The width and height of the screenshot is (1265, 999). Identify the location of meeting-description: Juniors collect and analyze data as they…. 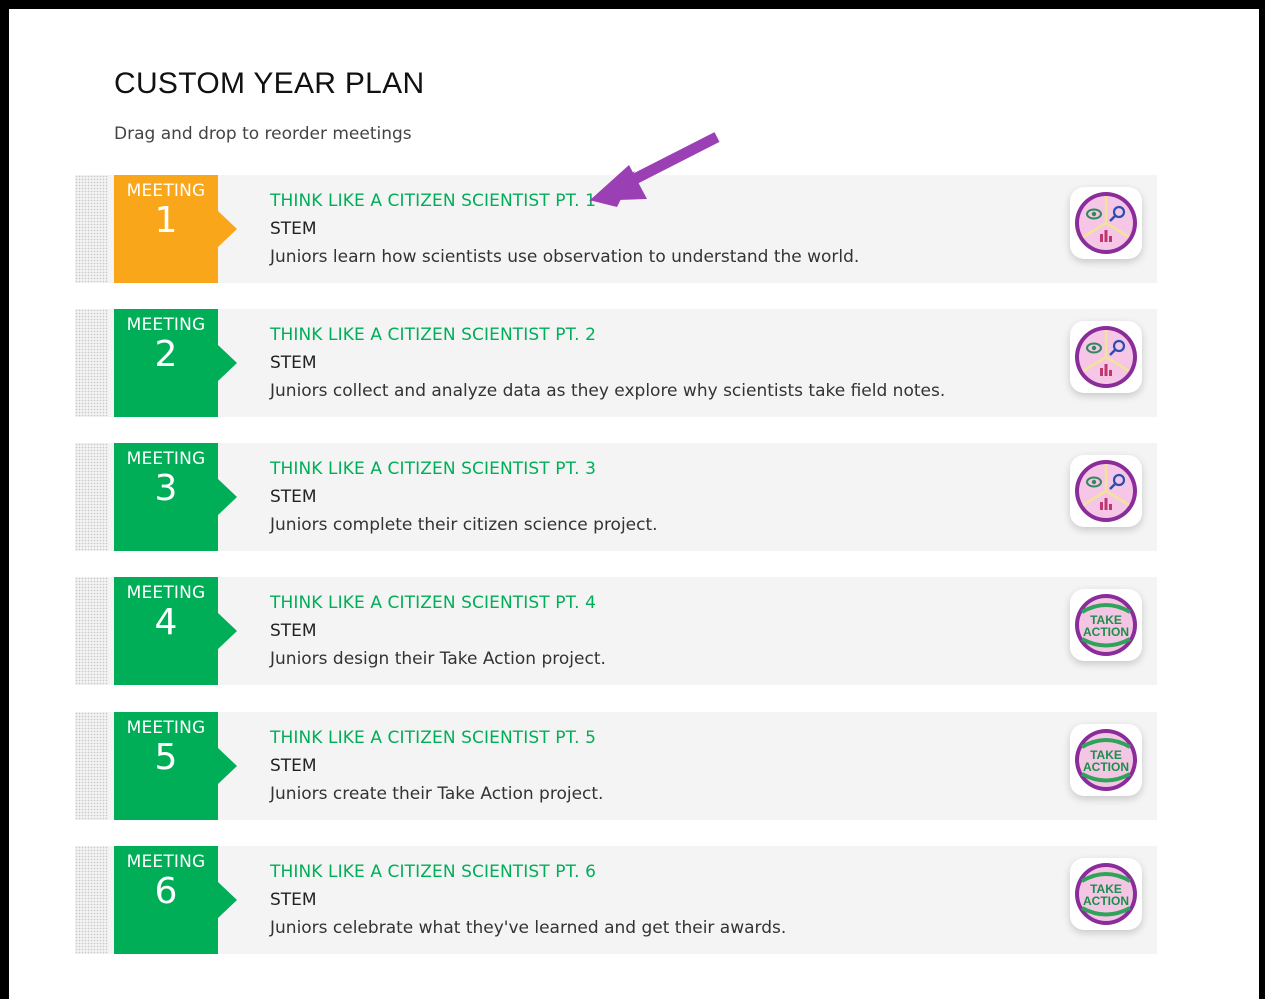
(608, 391).